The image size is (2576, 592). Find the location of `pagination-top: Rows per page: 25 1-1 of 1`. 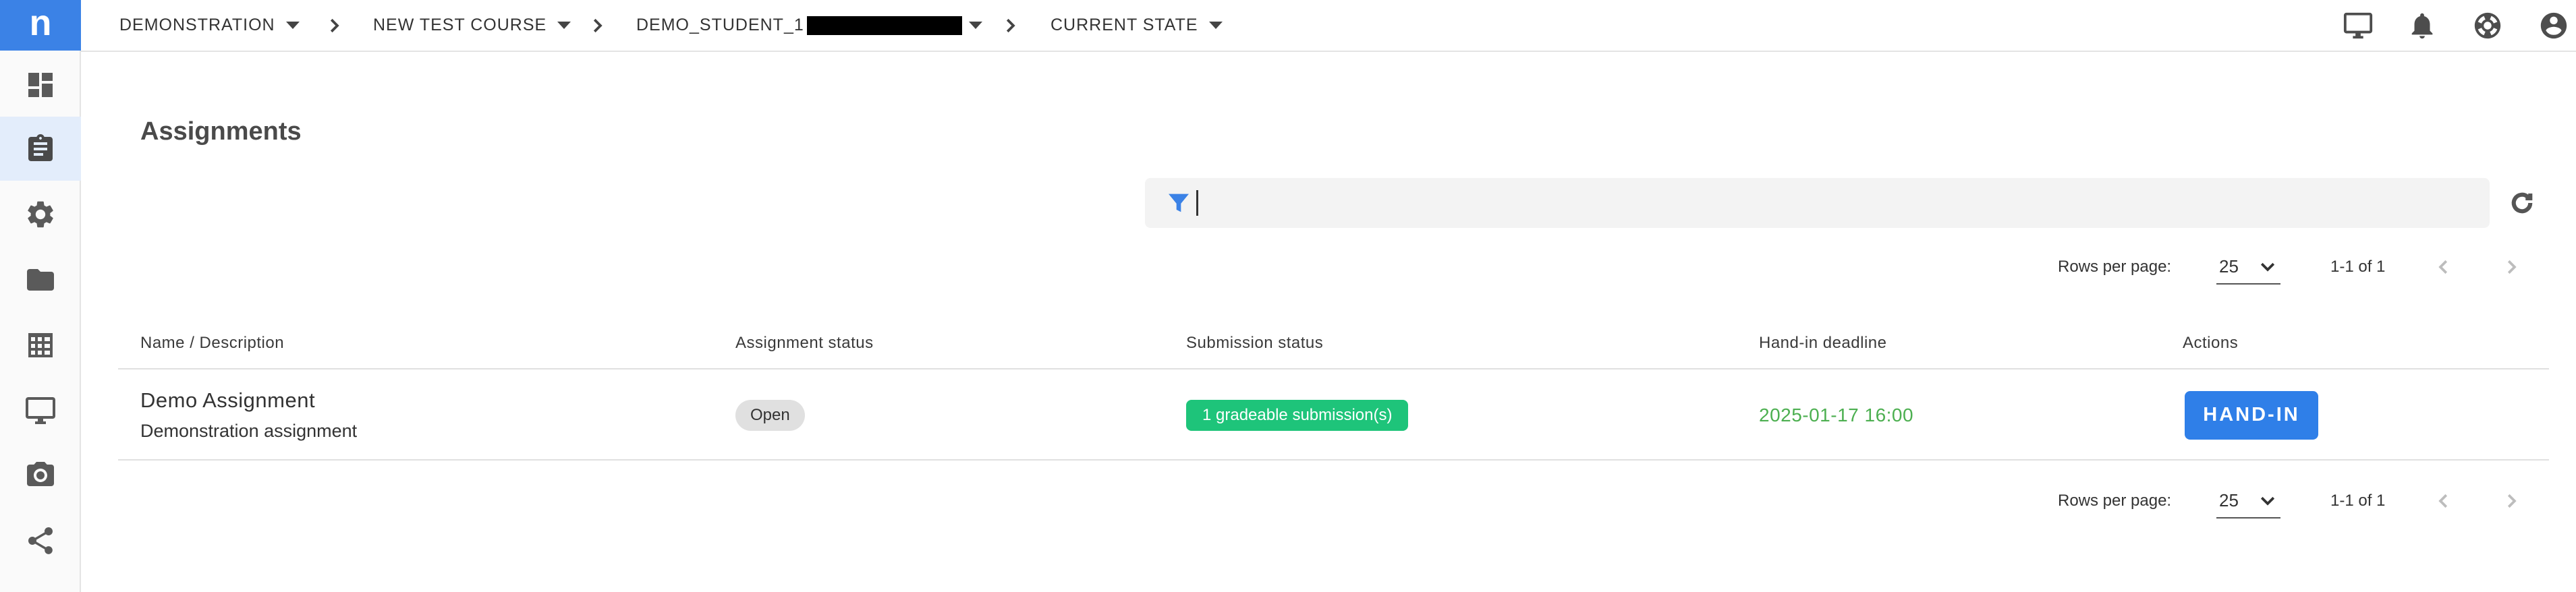

pagination-top: Rows per page: 25 1-1 of 1 is located at coordinates (1288, 267).